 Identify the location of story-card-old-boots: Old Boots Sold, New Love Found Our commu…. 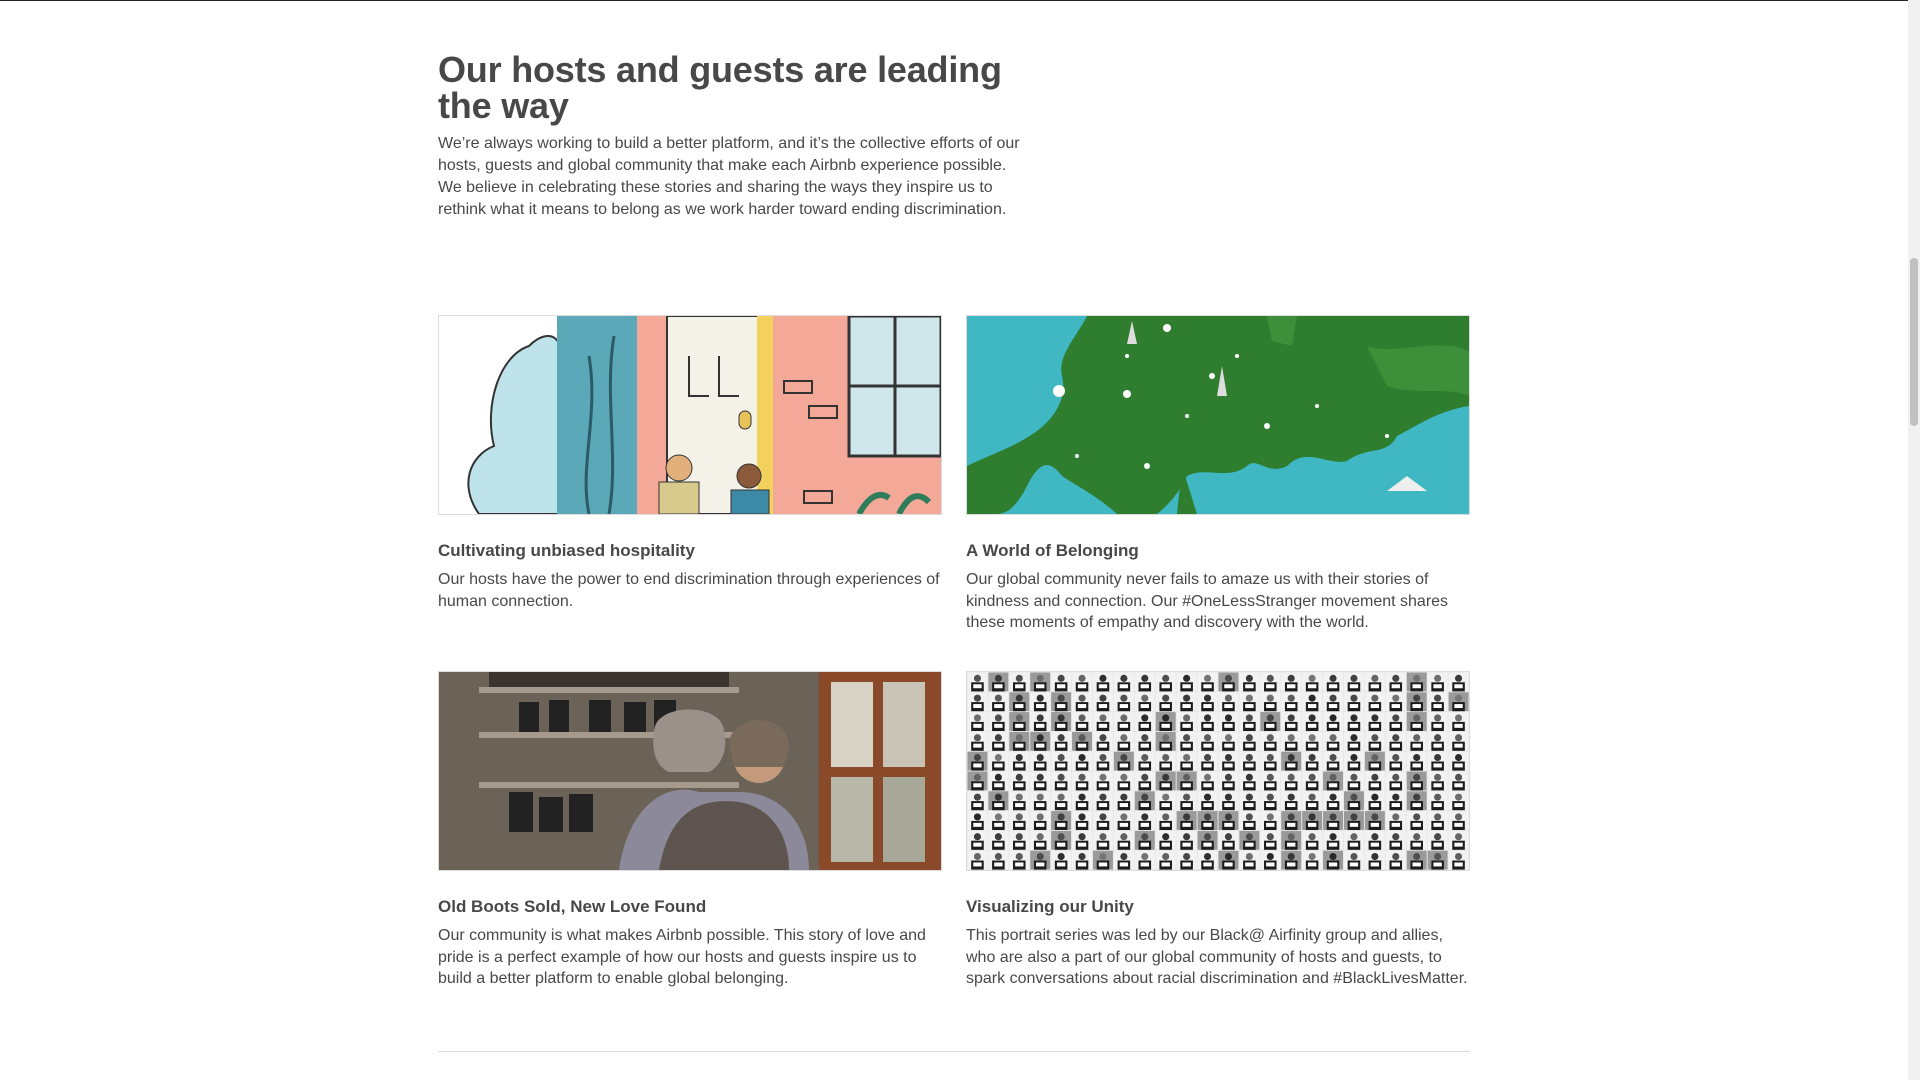
(690, 830).